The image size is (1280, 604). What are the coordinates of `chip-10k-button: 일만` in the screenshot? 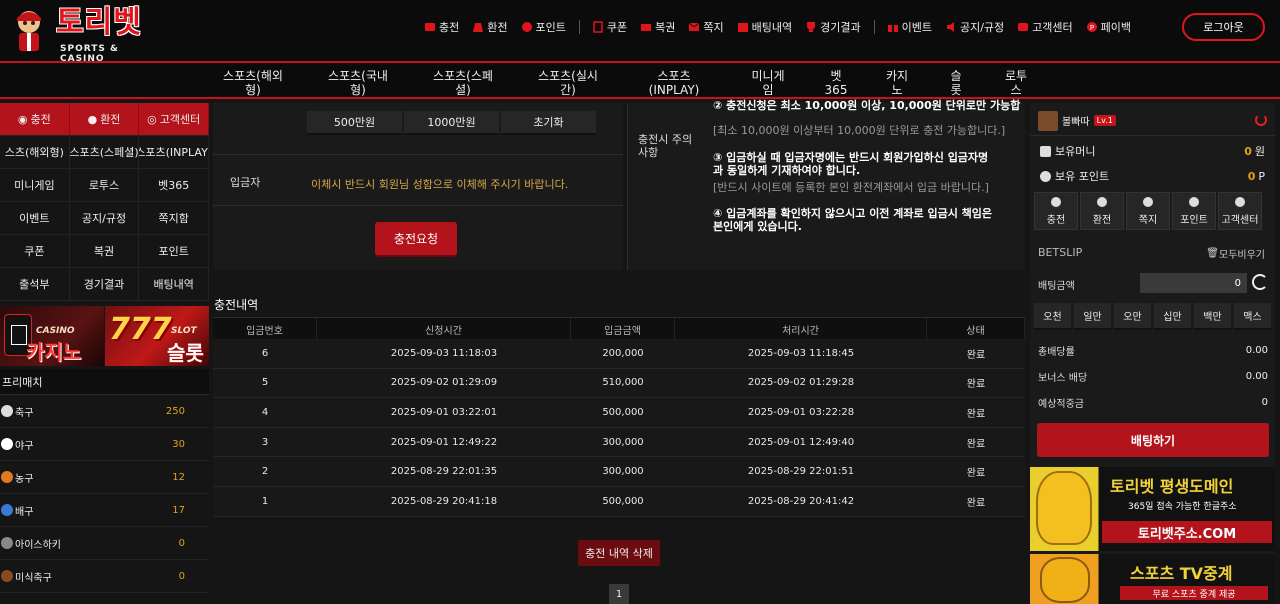 It's located at (1092, 316).